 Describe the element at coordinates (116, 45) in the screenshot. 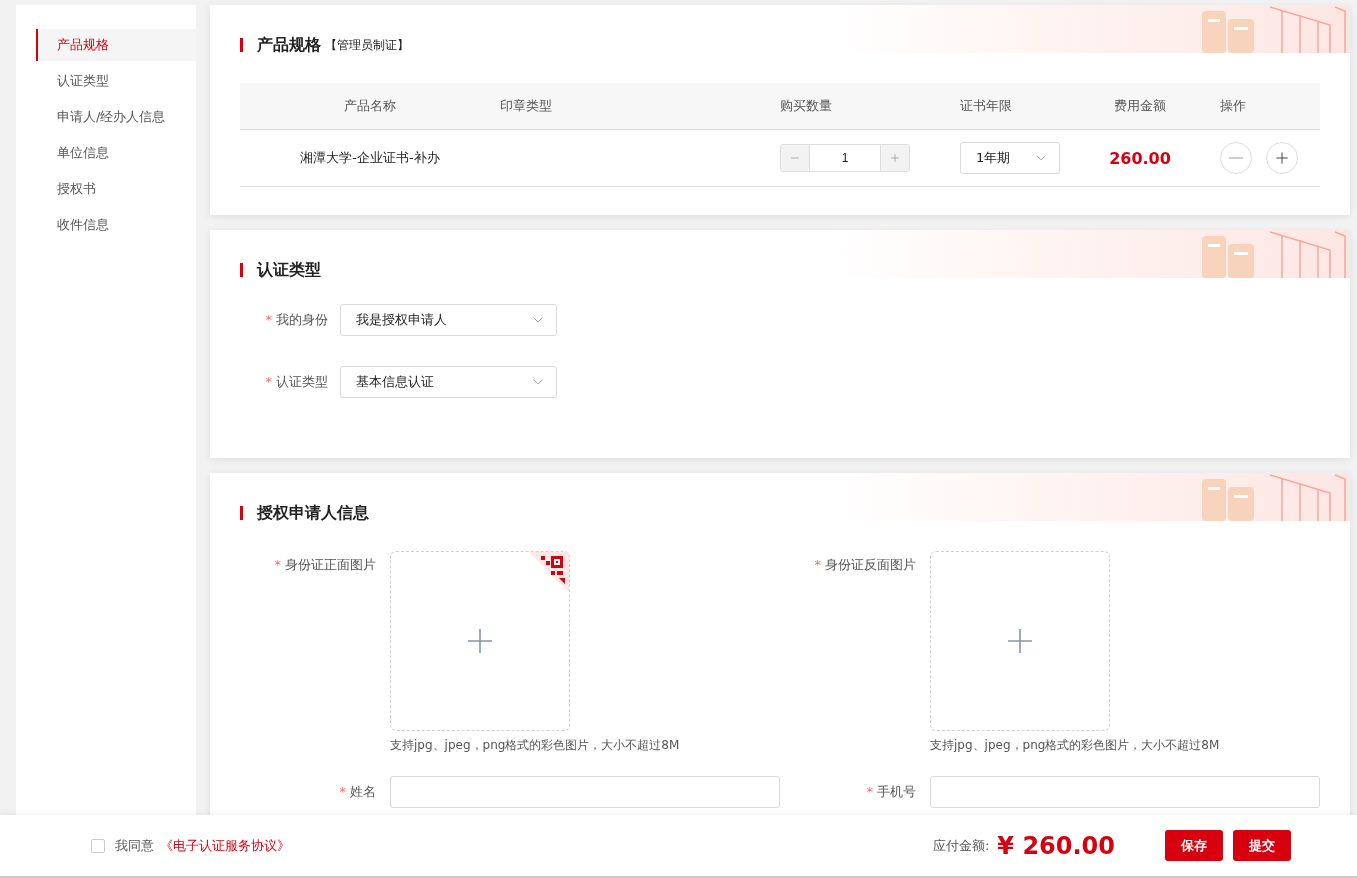

I see `sidebar-item: 产品规格` at that location.